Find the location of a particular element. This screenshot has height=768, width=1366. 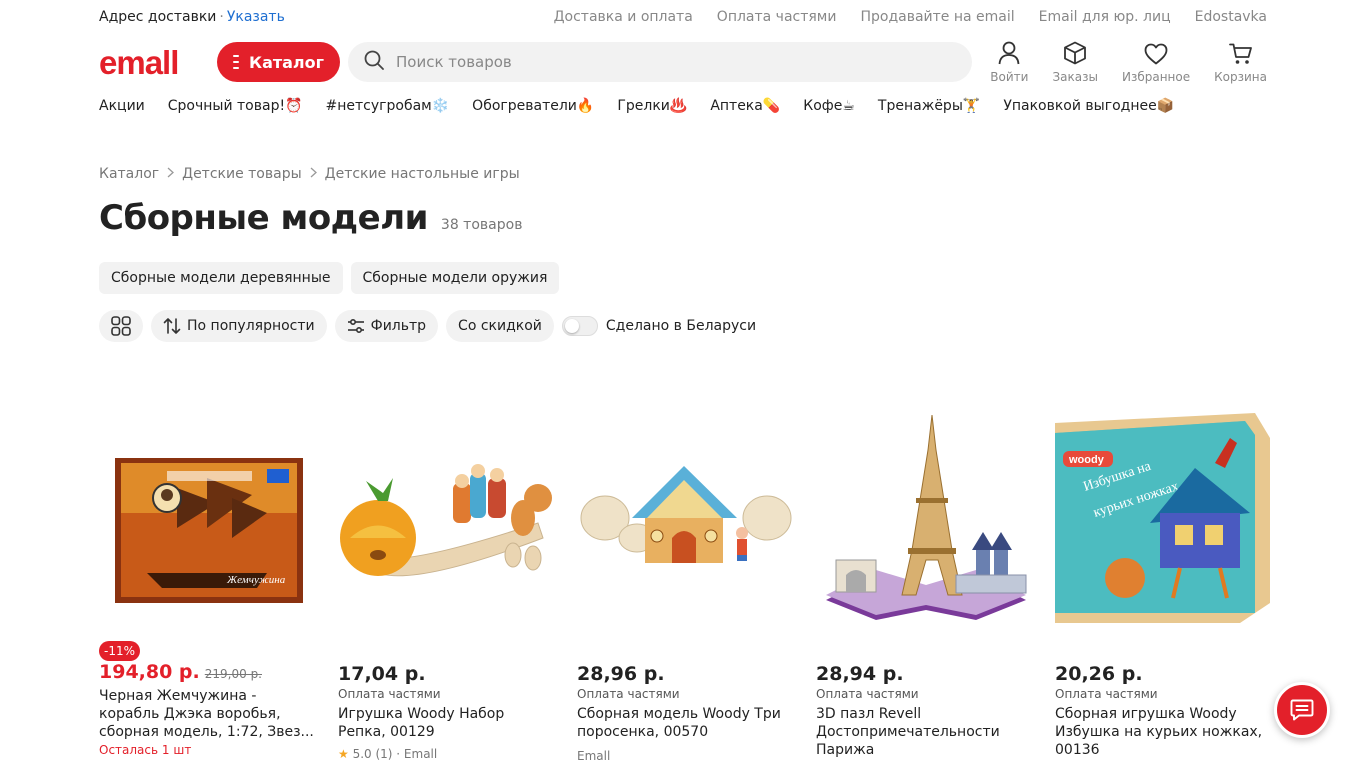

burger-icon is located at coordinates (236, 62).